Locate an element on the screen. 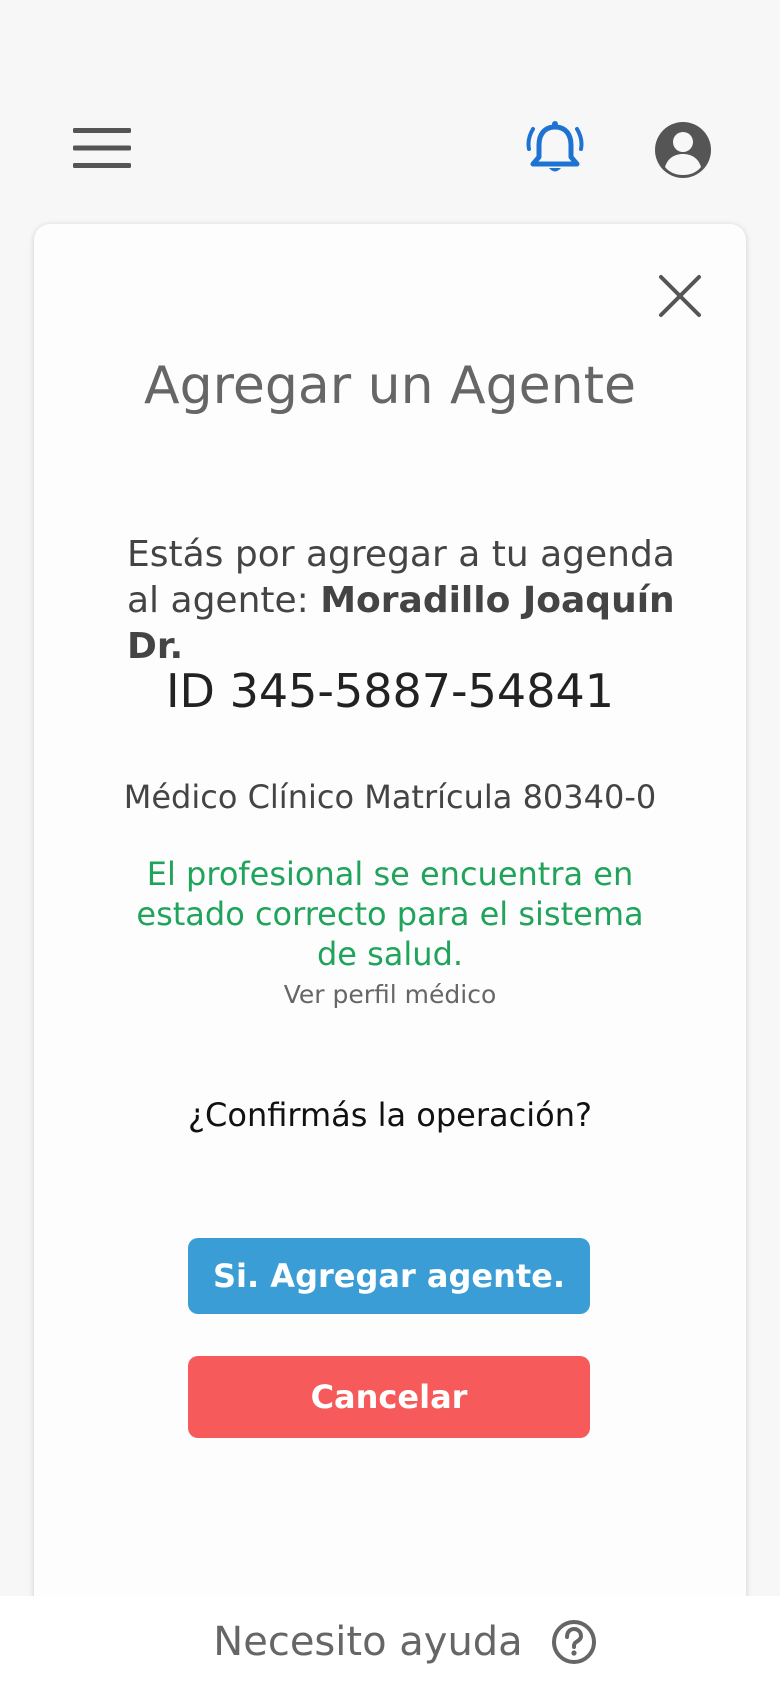 The image size is (780, 1688). help-bar: Necesito ayuda is located at coordinates (390, 1642).